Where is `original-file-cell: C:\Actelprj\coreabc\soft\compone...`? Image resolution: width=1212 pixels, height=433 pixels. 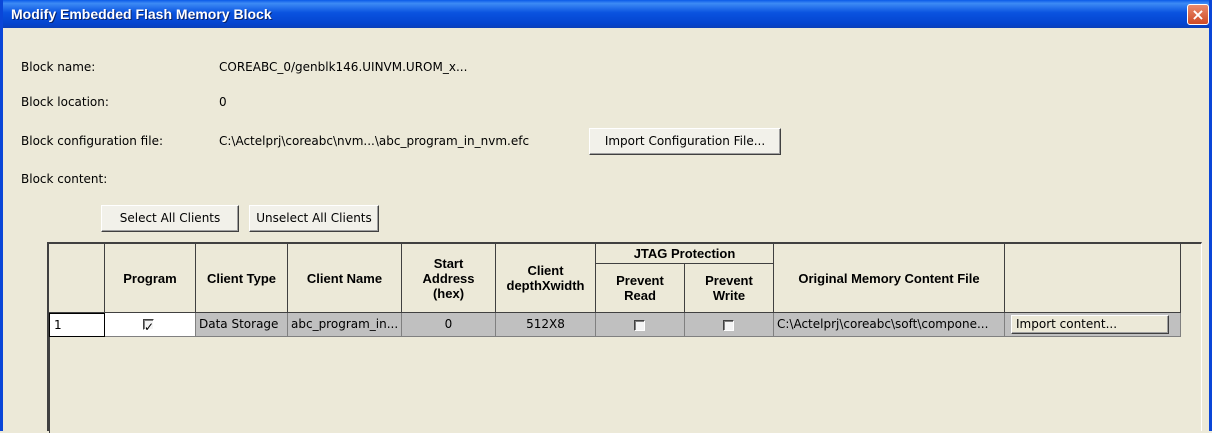 original-file-cell: C:\Actelprj\coreabc\soft\compone... is located at coordinates (889, 325).